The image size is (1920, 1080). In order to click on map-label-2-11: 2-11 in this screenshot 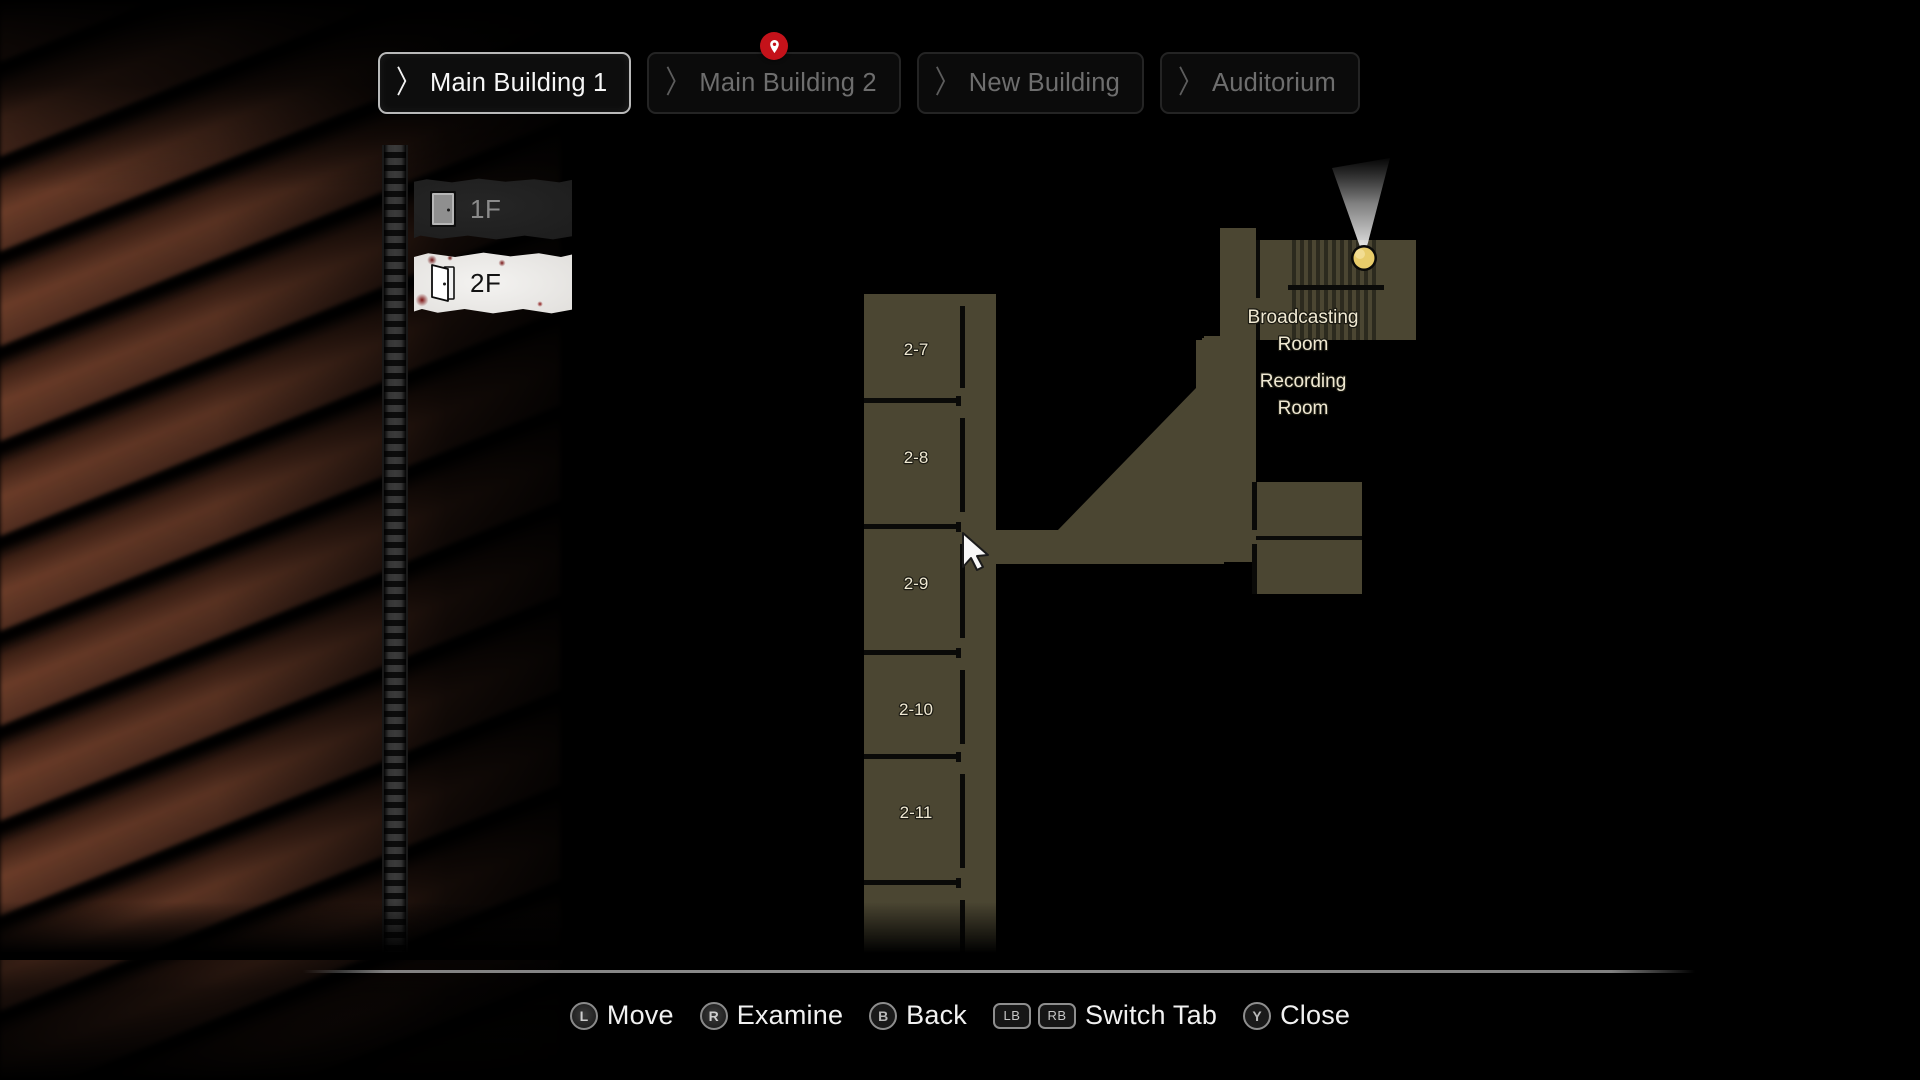, I will do `click(916, 812)`.